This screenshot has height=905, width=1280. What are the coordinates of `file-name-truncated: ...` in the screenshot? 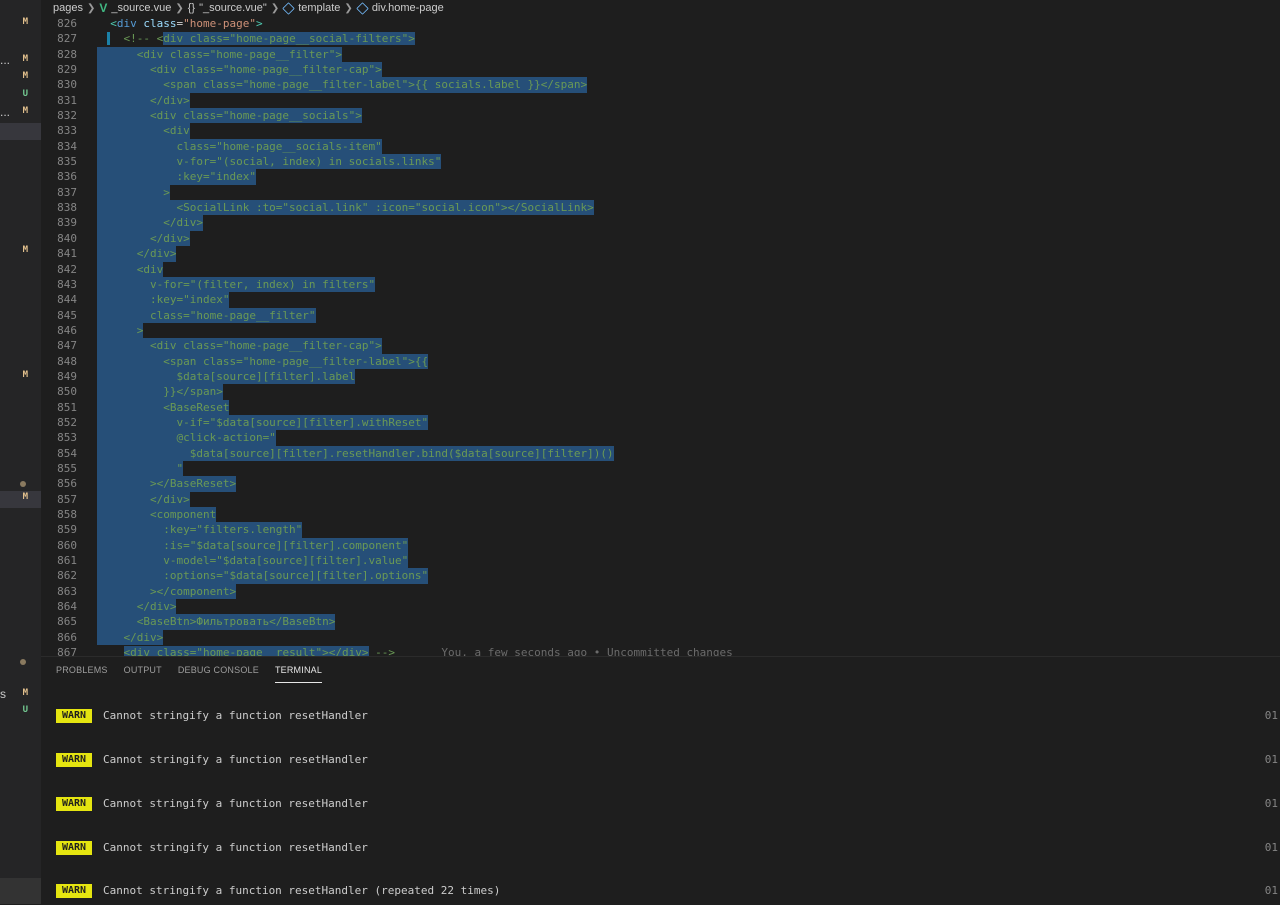 It's located at (5, 112).